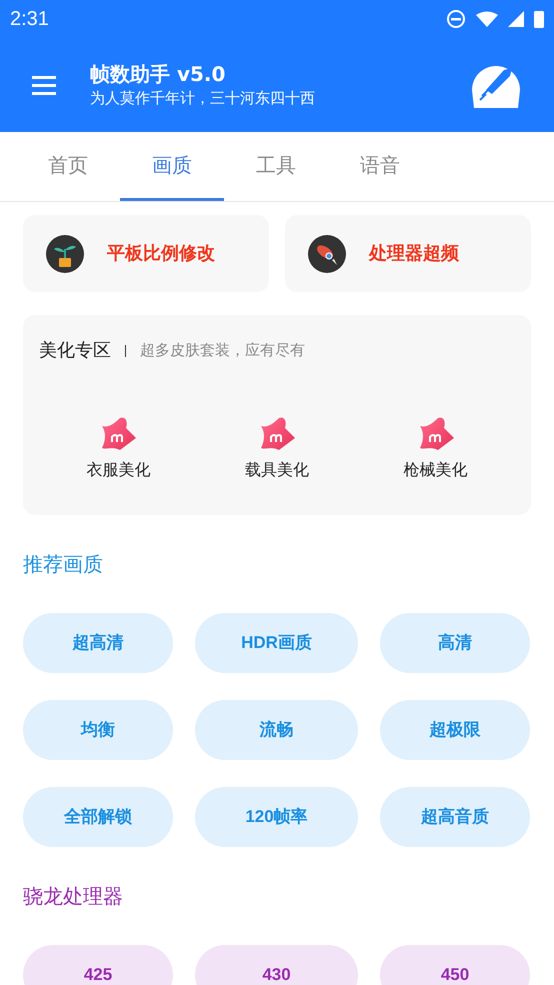 This screenshot has width=554, height=985. I want to click on wifi-icon, so click(487, 19).